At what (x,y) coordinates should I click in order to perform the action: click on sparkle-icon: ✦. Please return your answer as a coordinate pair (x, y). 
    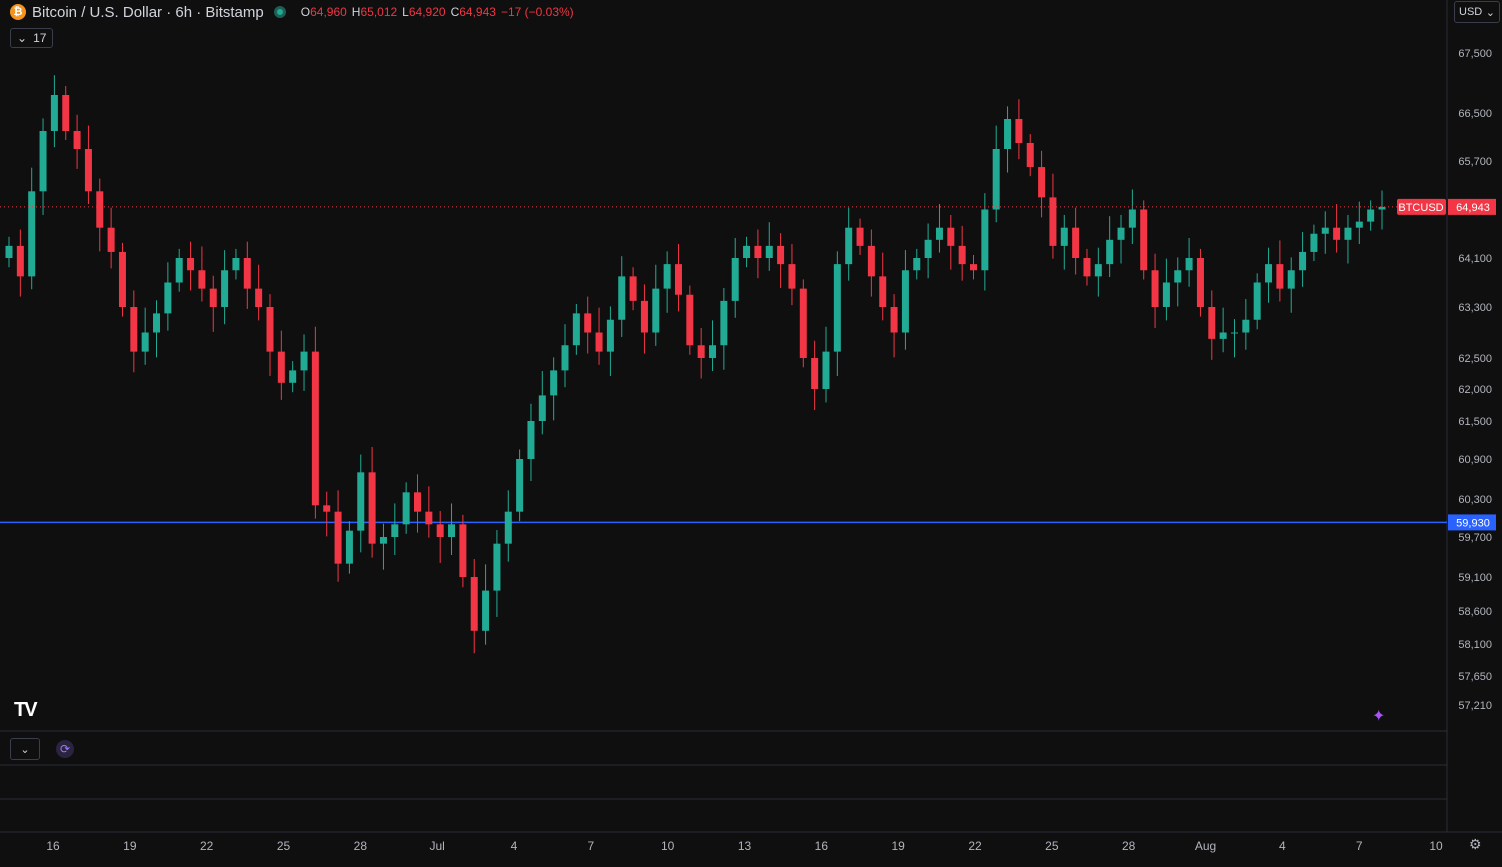
    Looking at the image, I should click on (1384, 718).